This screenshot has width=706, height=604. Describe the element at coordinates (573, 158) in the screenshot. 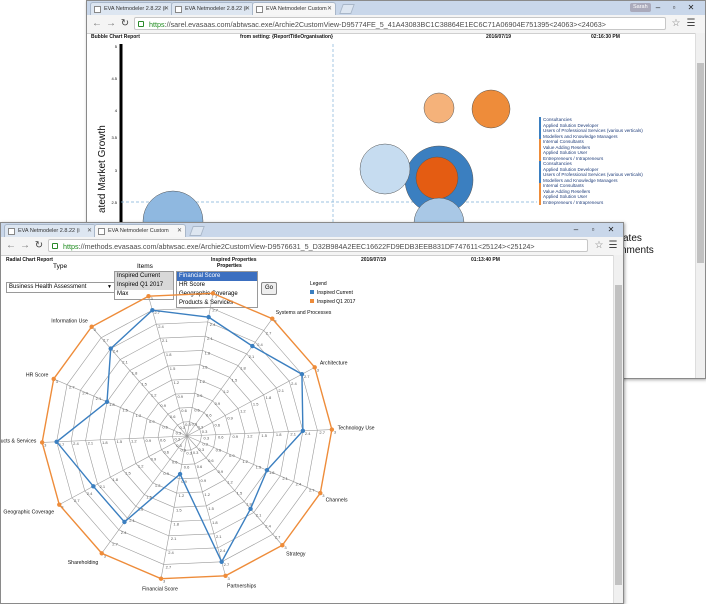

I see `legend-label: Entrepreneurs / Intrapreneurs` at that location.